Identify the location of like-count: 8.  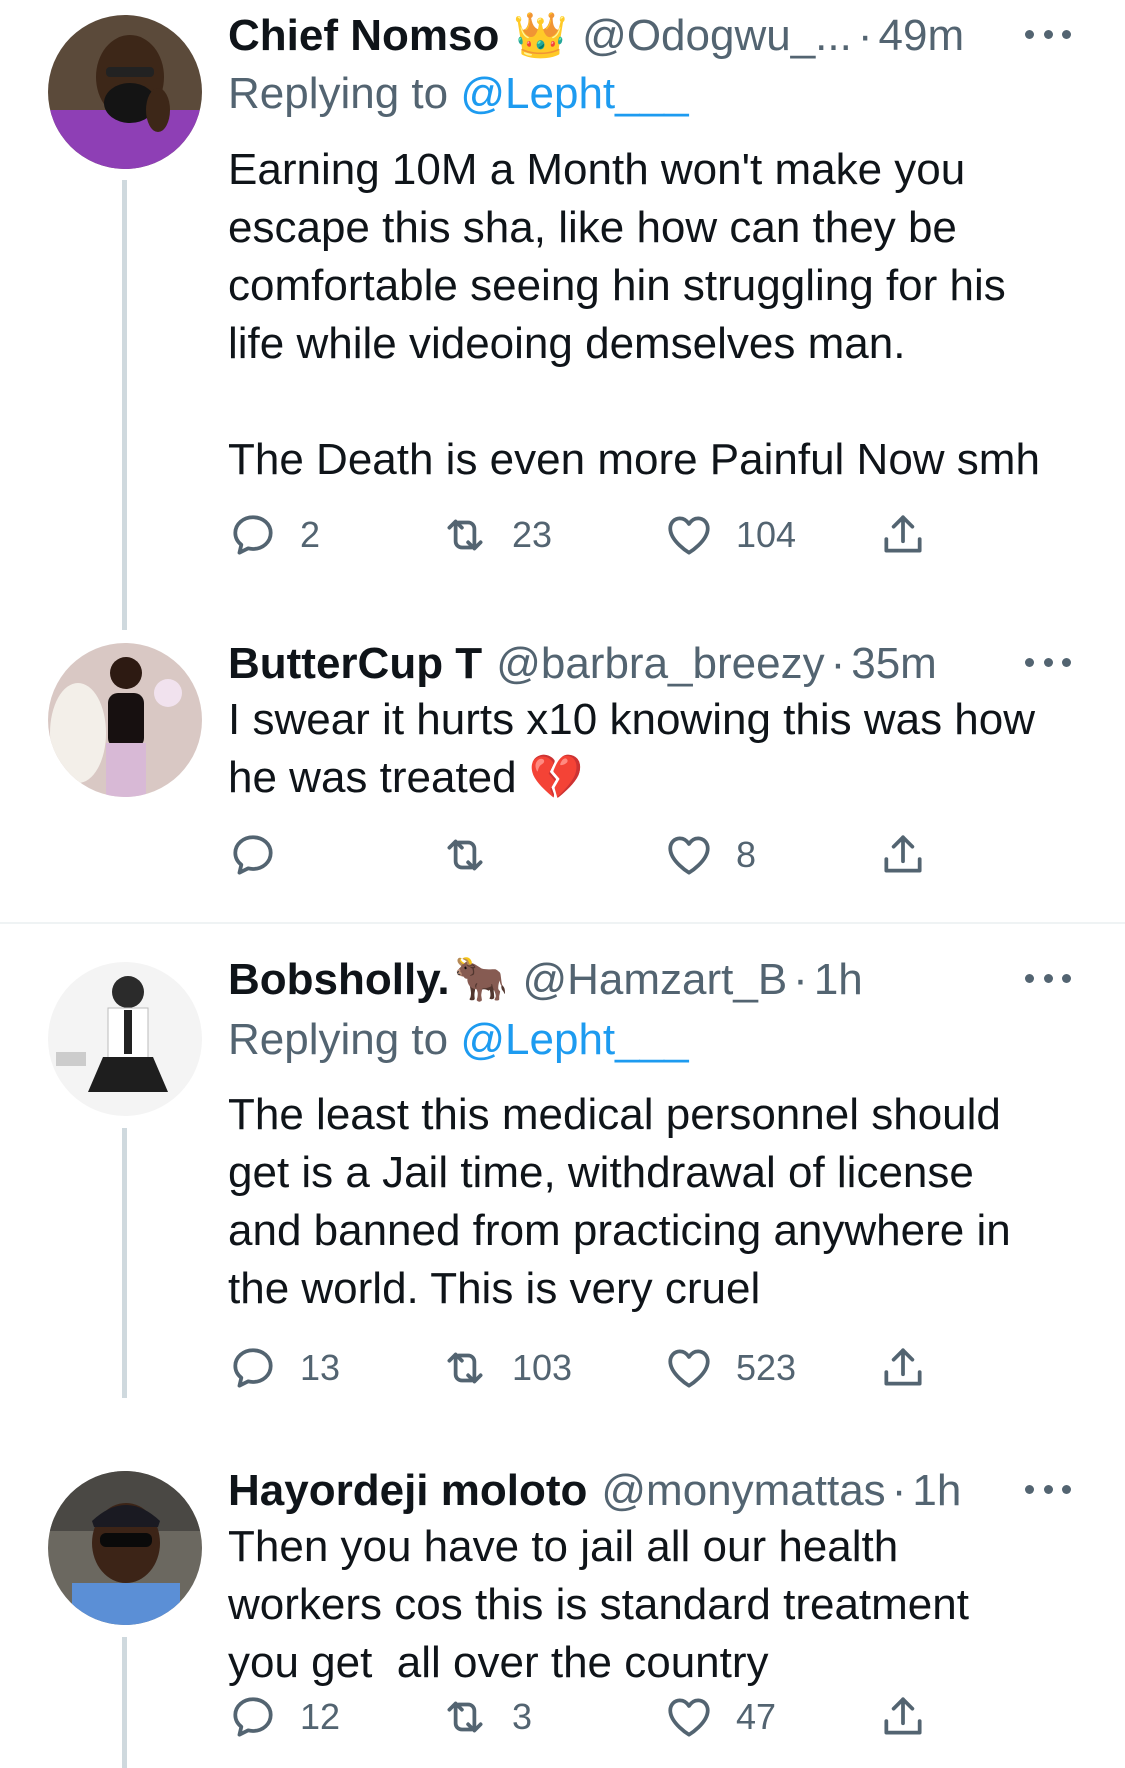
(746, 854).